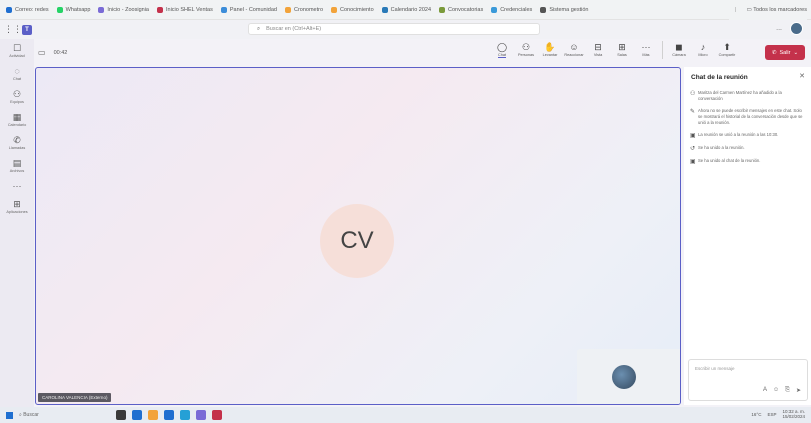 Image resolution: width=811 pixels, height=423 pixels. Describe the element at coordinates (802, 76) in the screenshot. I see `close-icon: ✕` at that location.